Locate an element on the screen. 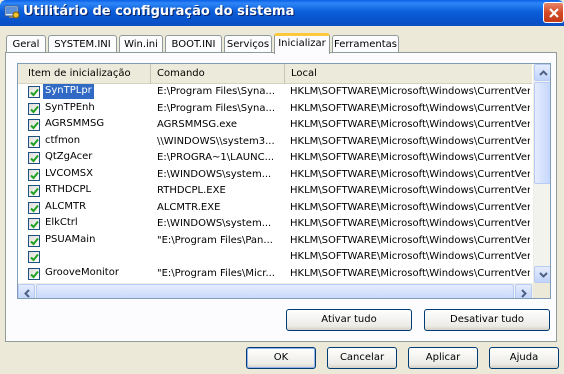 The width and height of the screenshot is (564, 374). ok-button: OK is located at coordinates (281, 358).